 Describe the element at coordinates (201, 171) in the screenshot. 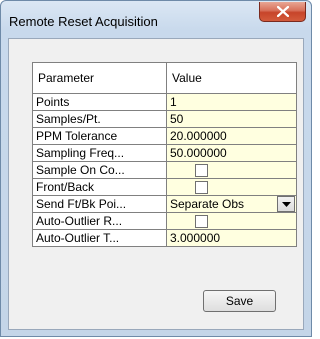

I see `sample-on-checkbox` at that location.